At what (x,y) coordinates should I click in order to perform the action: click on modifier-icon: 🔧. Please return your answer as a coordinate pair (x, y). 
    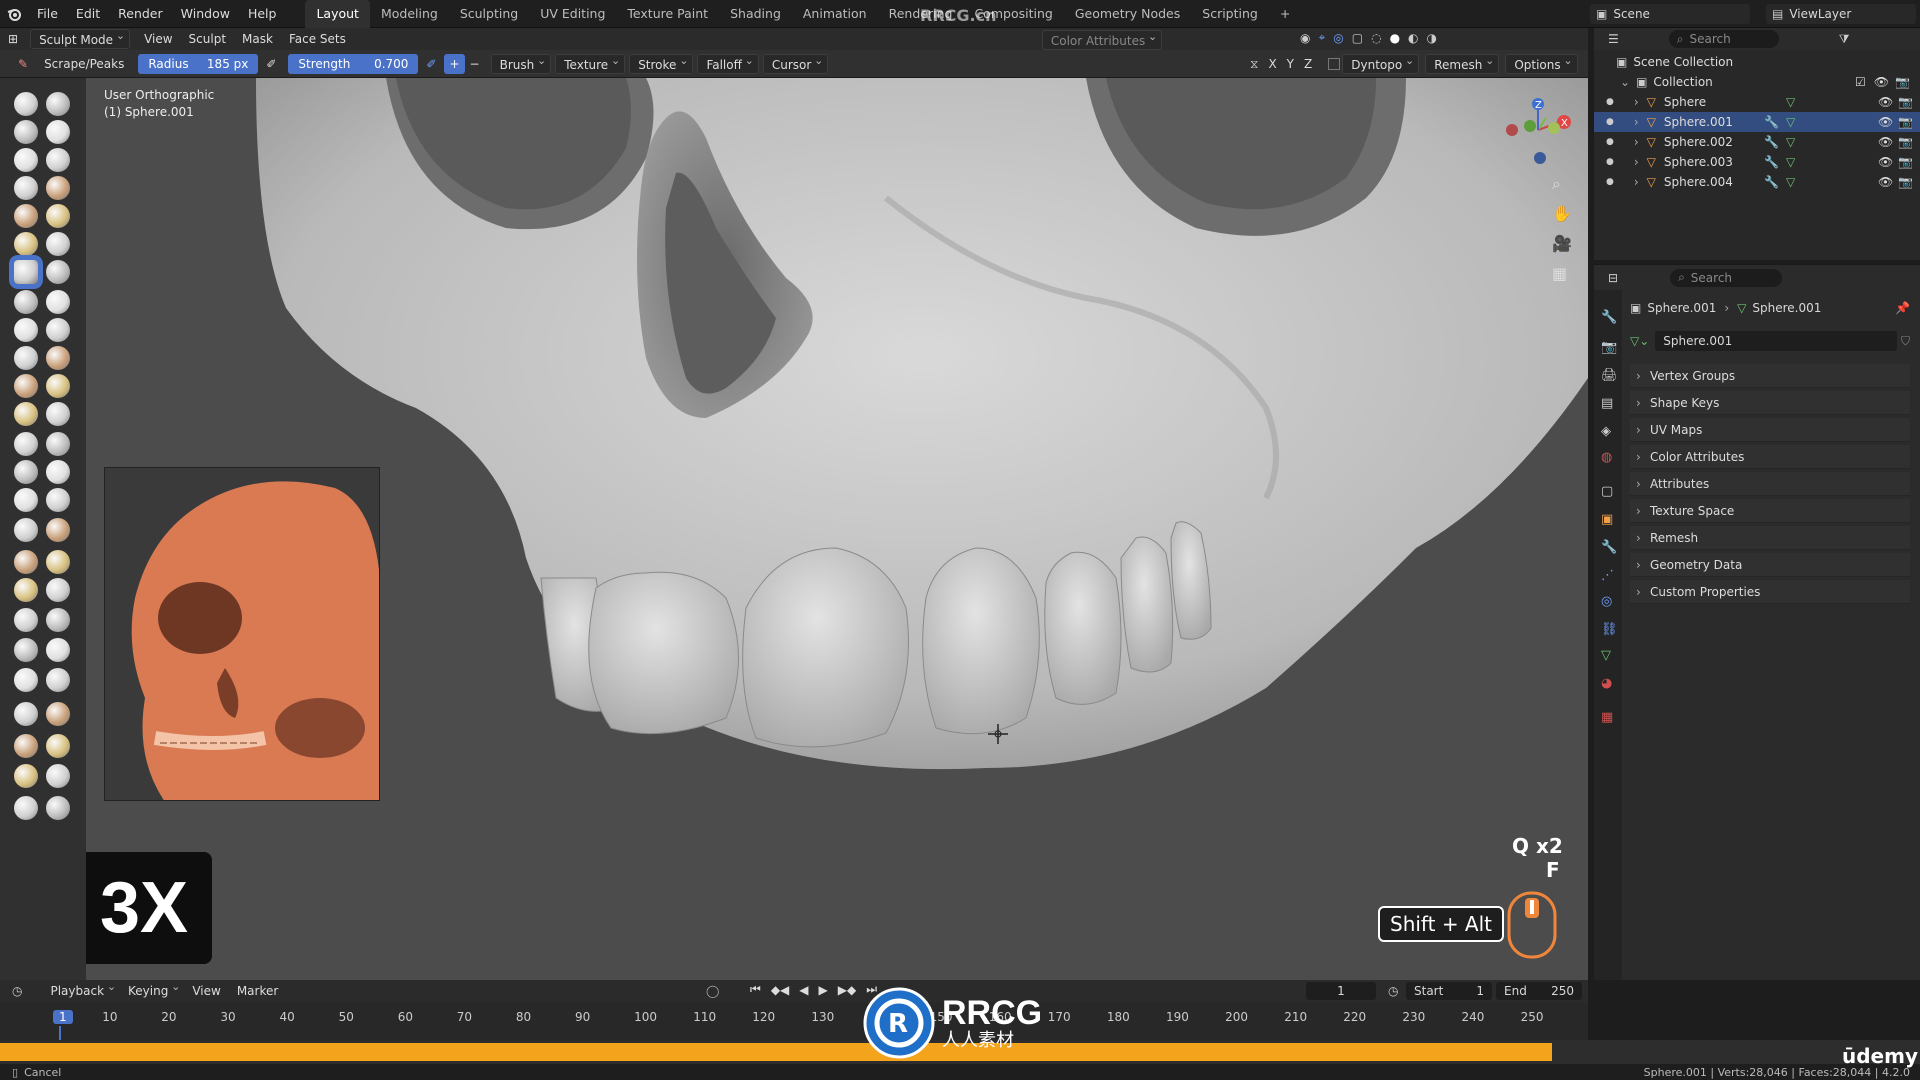
    Looking at the image, I should click on (1609, 547).